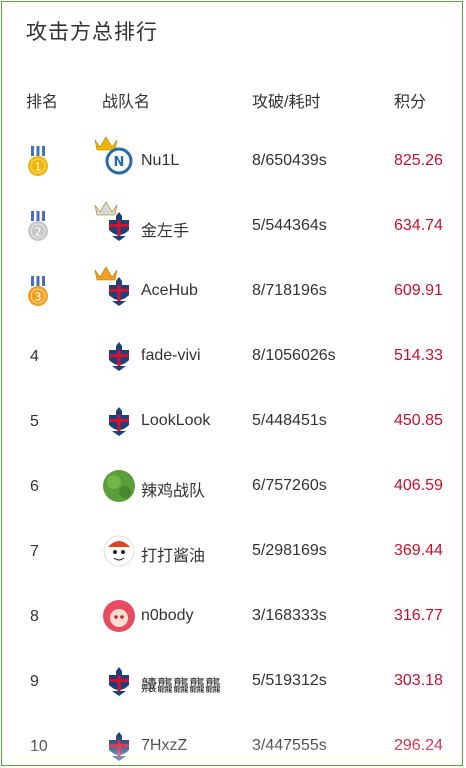 This screenshot has height=768, width=466. Describe the element at coordinates (34, 616) in the screenshot. I see `rank-number: 8` at that location.